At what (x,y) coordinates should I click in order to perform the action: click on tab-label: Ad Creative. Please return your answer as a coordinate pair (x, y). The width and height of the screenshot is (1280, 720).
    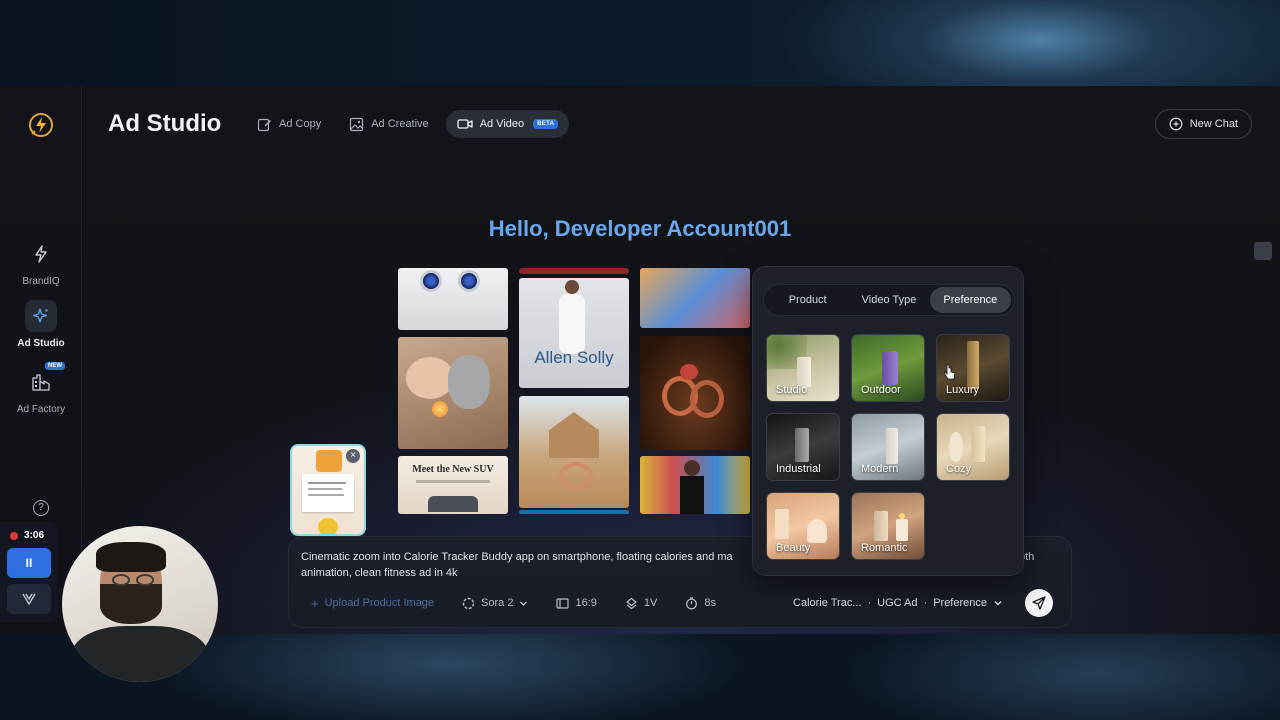
    Looking at the image, I should click on (400, 124).